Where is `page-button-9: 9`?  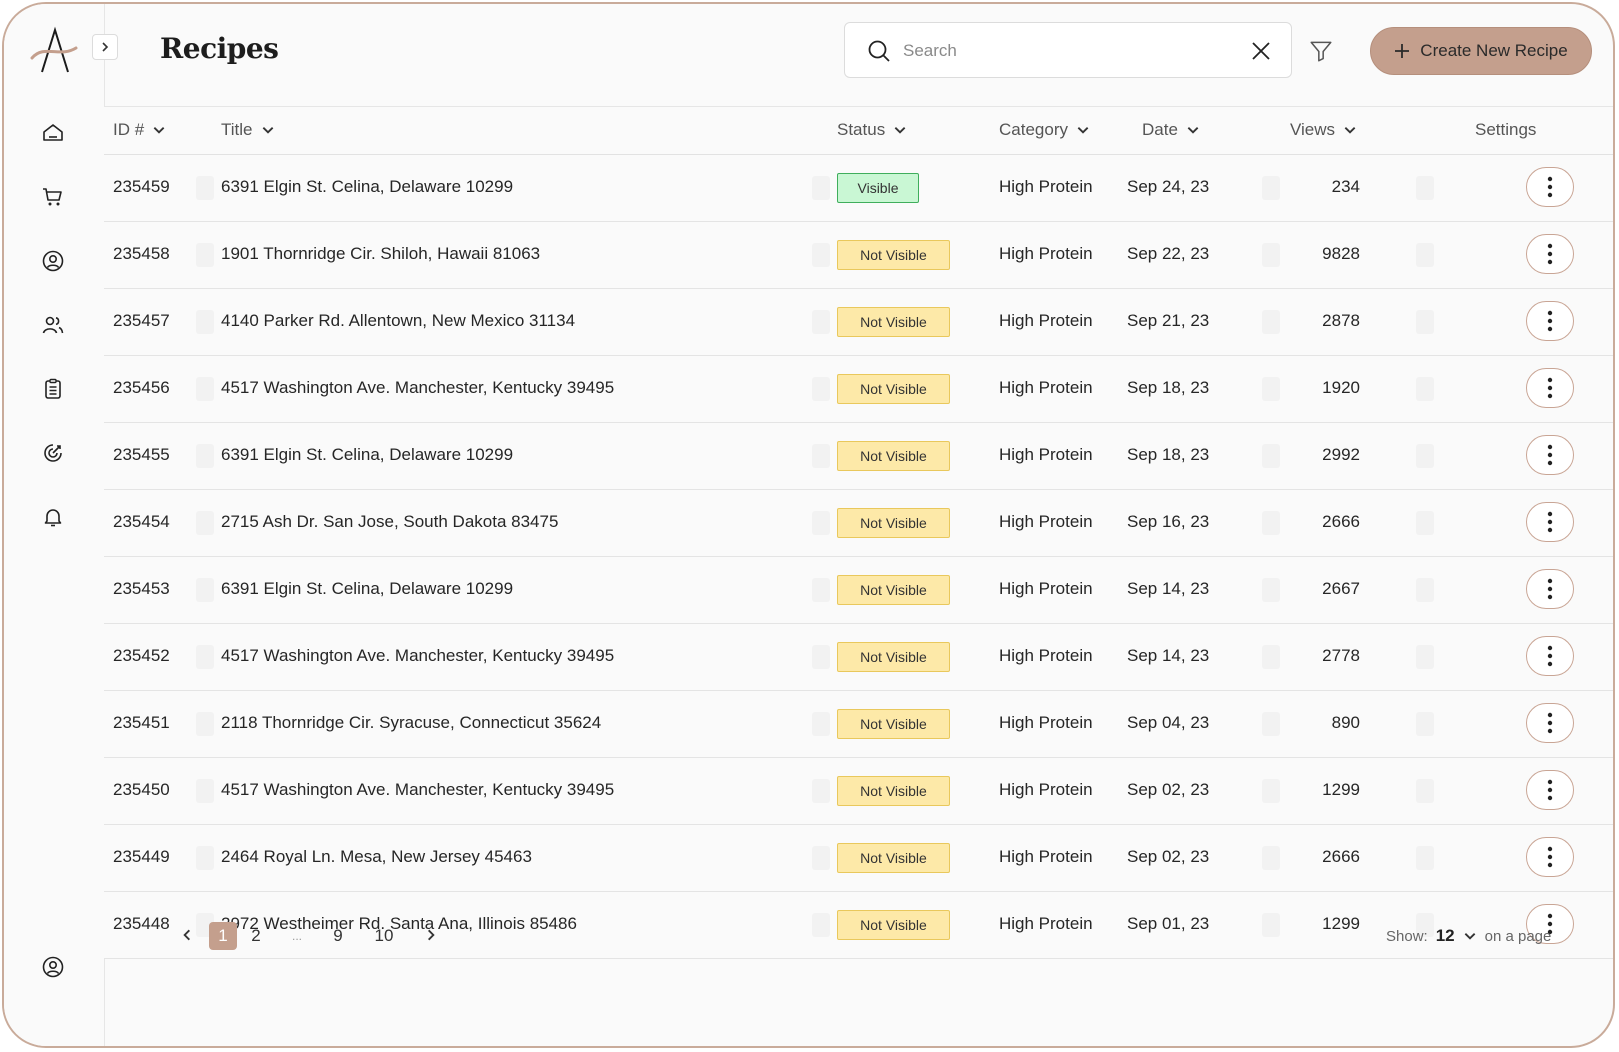
page-button-9: 9 is located at coordinates (338, 936).